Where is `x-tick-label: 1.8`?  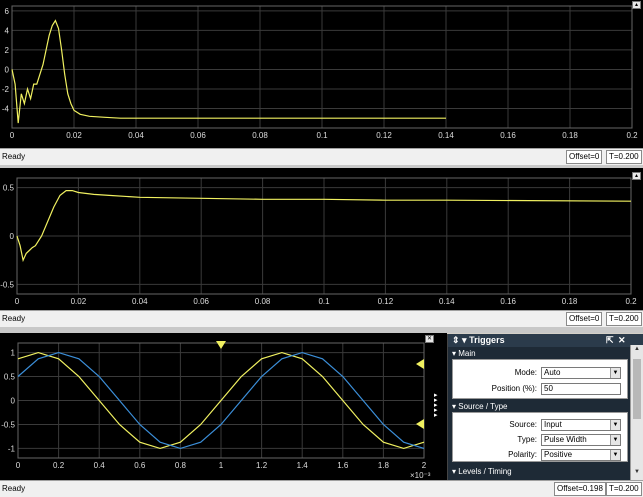
x-tick-label: 1.8 is located at coordinates (384, 465).